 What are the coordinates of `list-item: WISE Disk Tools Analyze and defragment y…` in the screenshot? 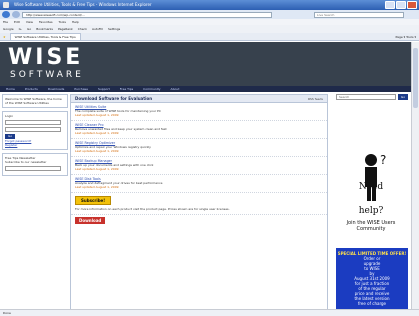 It's located at (199, 184).